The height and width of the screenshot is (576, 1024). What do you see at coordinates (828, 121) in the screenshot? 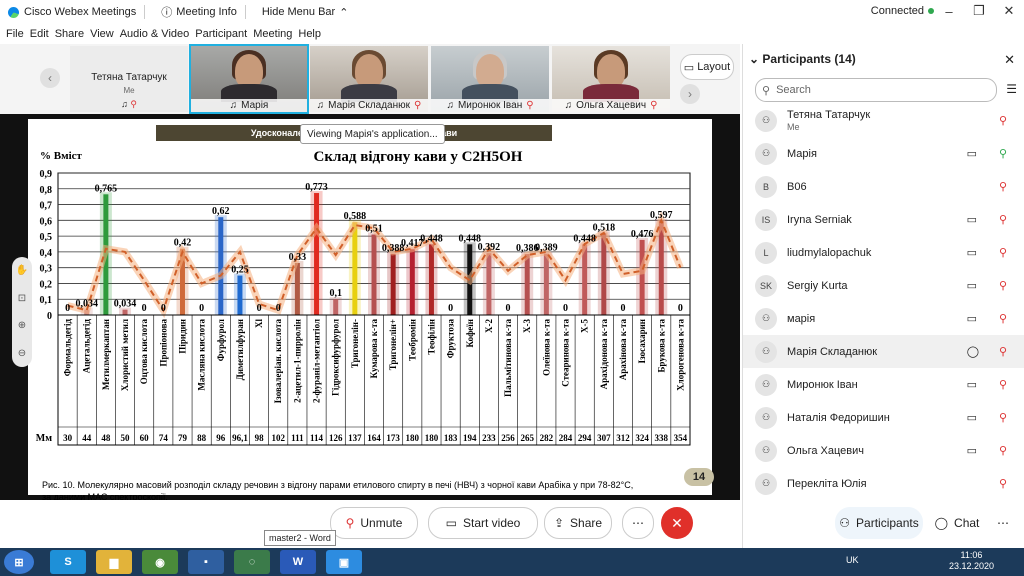
I see `participant-name: Тетяна Татарчук Me` at bounding box center [828, 121].